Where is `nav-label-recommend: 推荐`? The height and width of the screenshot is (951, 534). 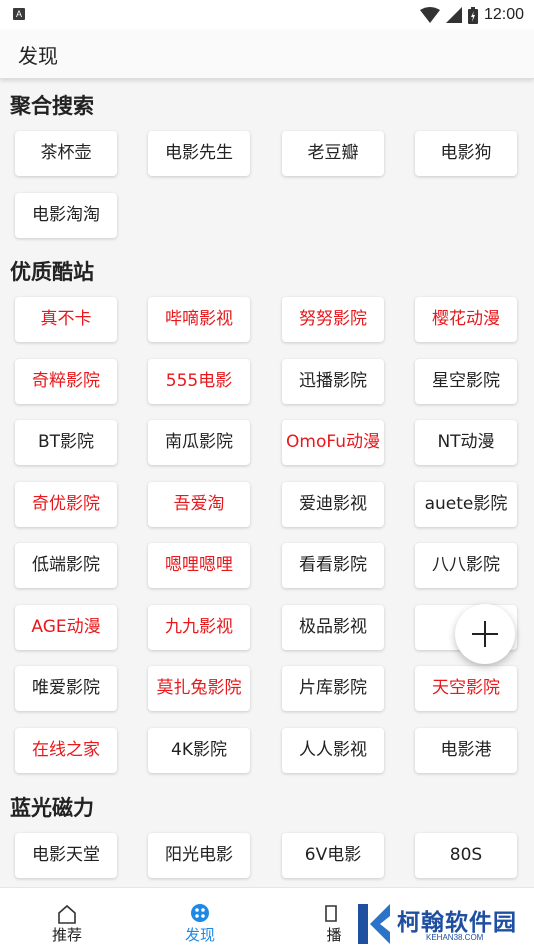 nav-label-recommend: 推荐 is located at coordinates (66, 935).